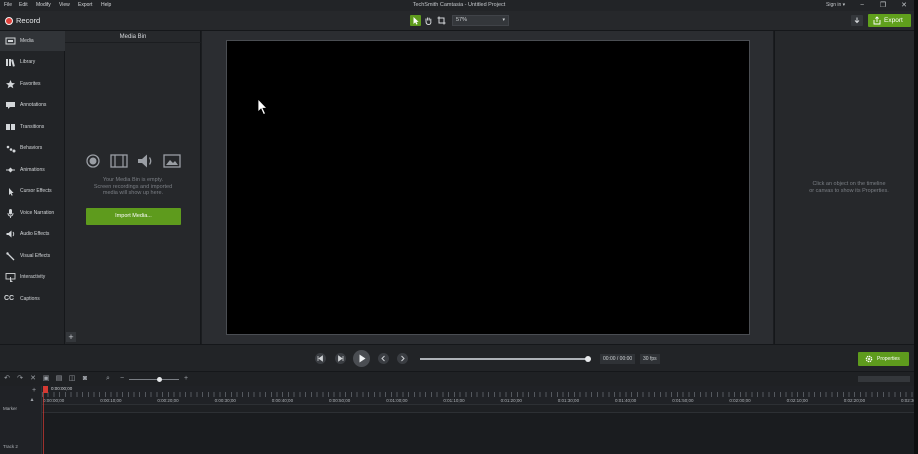  Describe the element at coordinates (7, 379) in the screenshot. I see `undo-icon: ↶` at that location.